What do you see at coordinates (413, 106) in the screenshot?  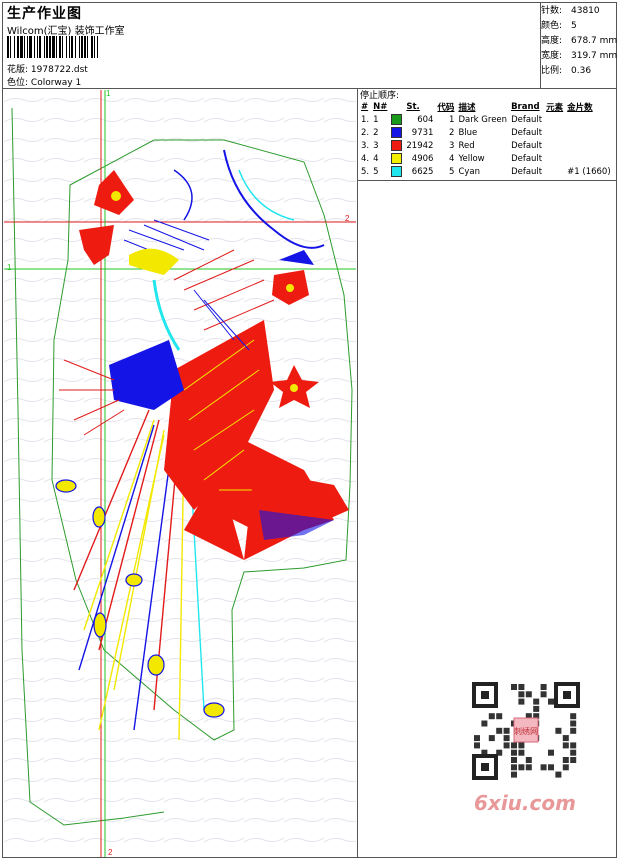 I see `col-stitches: St.` at bounding box center [413, 106].